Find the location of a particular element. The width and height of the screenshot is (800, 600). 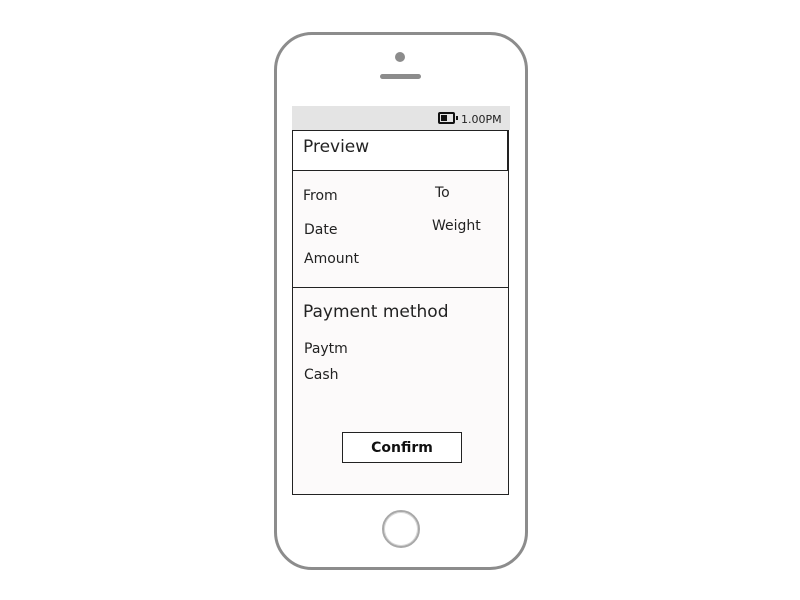

to-label: To is located at coordinates (442, 193).